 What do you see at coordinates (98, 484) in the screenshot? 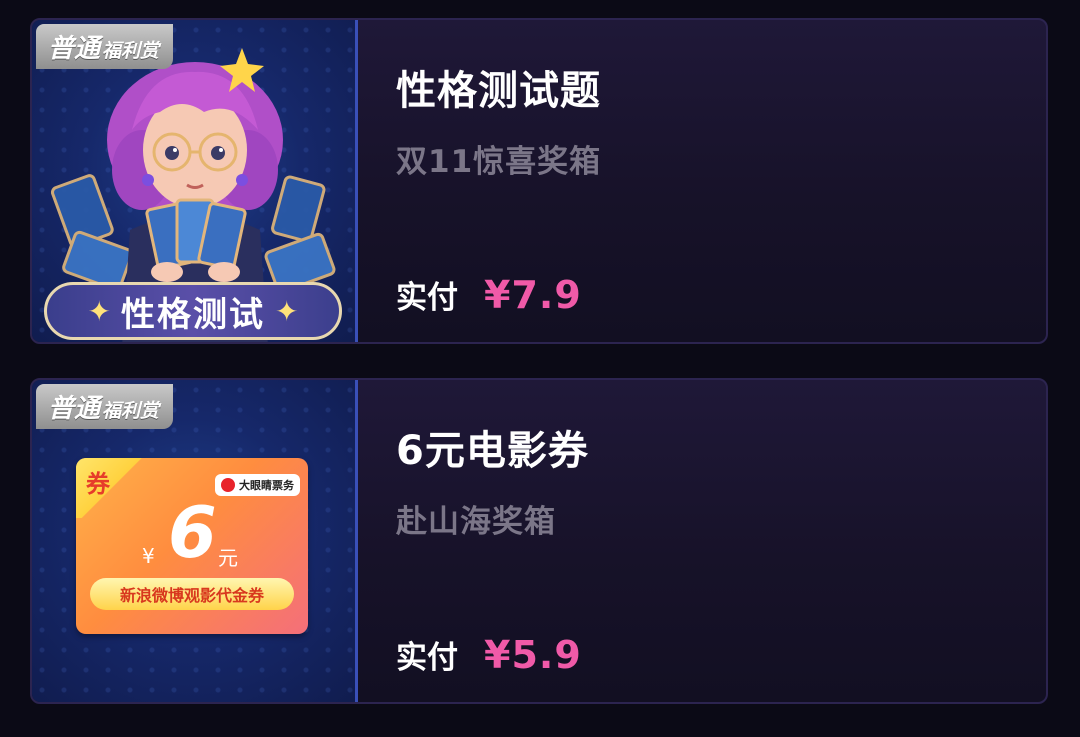
I see `coupon-corner-label: 券` at bounding box center [98, 484].